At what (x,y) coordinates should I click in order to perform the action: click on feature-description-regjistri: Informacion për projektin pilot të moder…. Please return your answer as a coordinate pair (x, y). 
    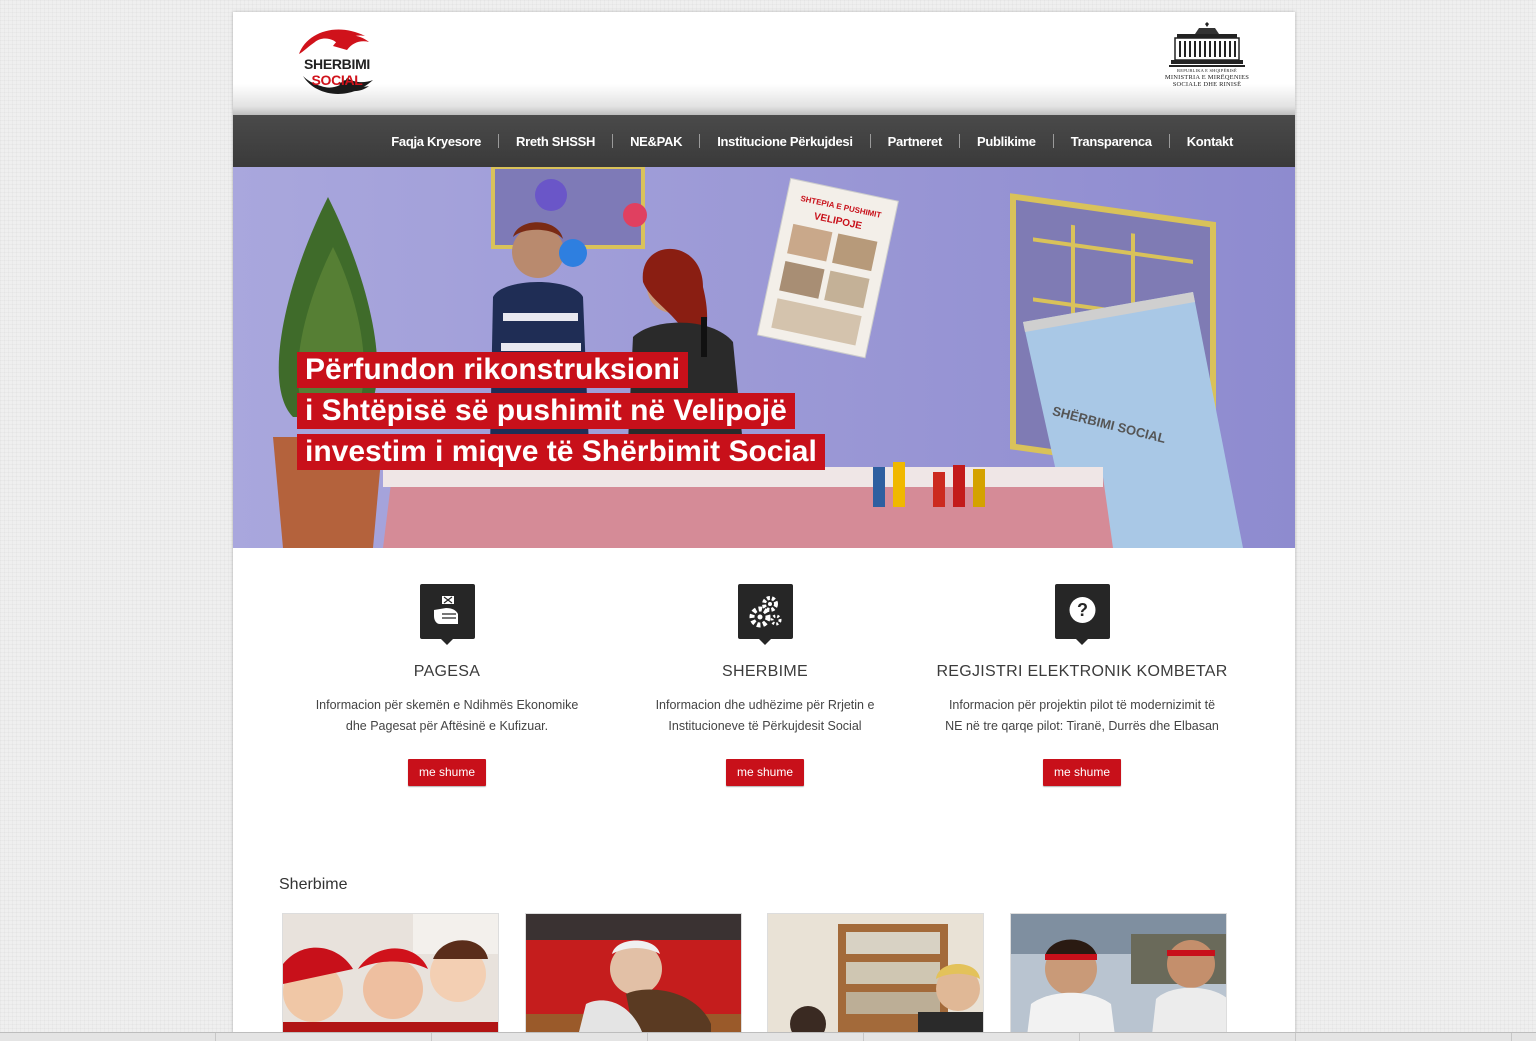
    Looking at the image, I should click on (1082, 716).